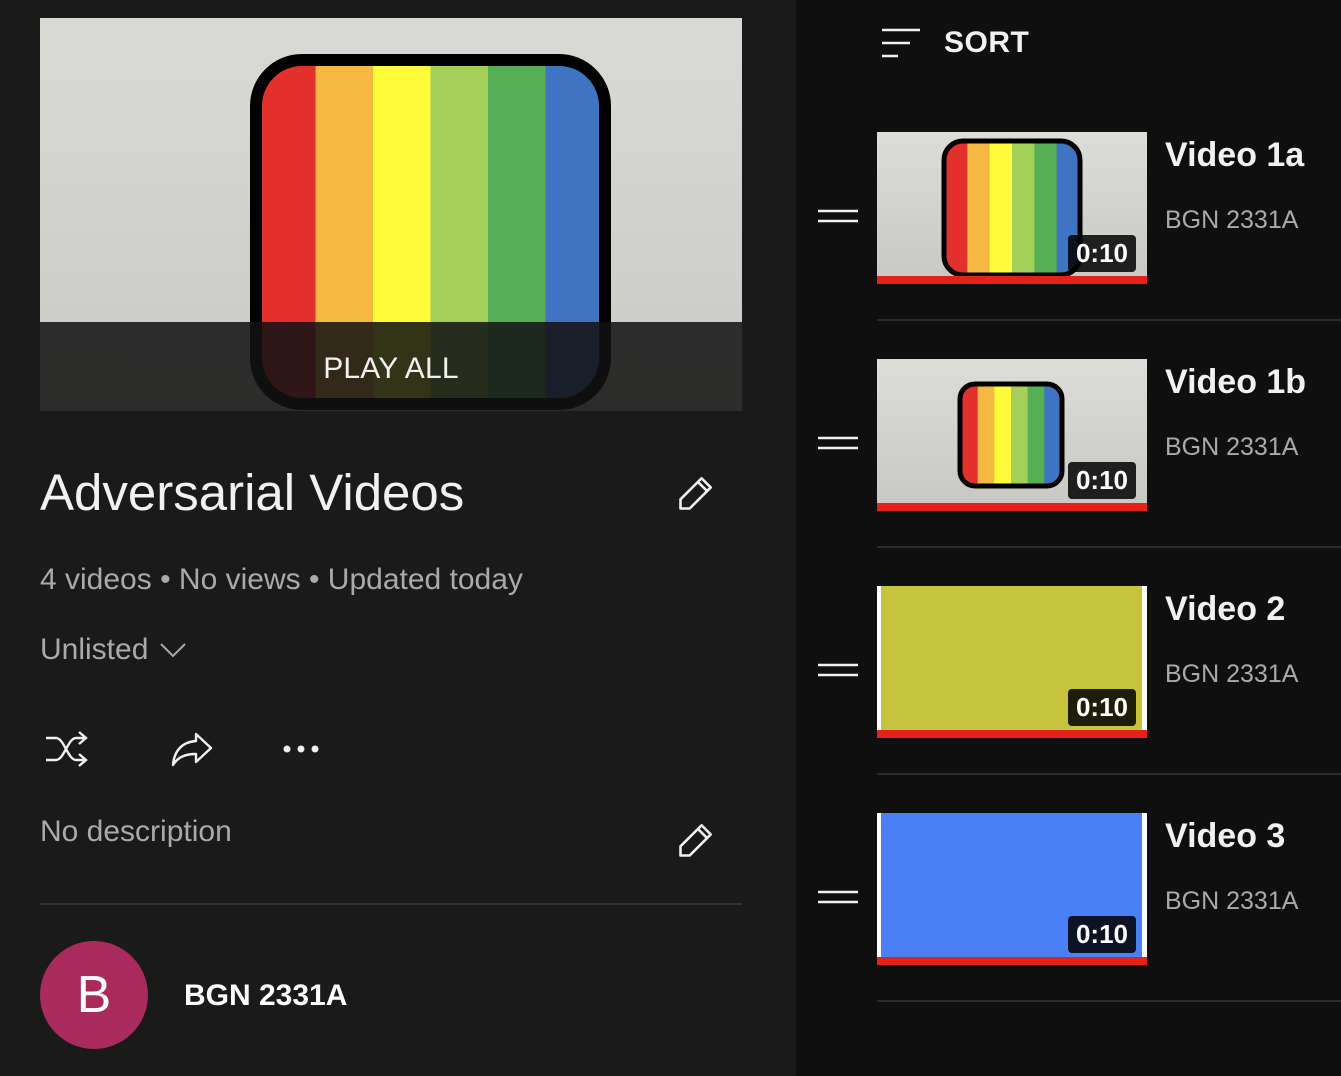 Image resolution: width=1341 pixels, height=1076 pixels. What do you see at coordinates (136, 831) in the screenshot?
I see `playlist-description: No description` at bounding box center [136, 831].